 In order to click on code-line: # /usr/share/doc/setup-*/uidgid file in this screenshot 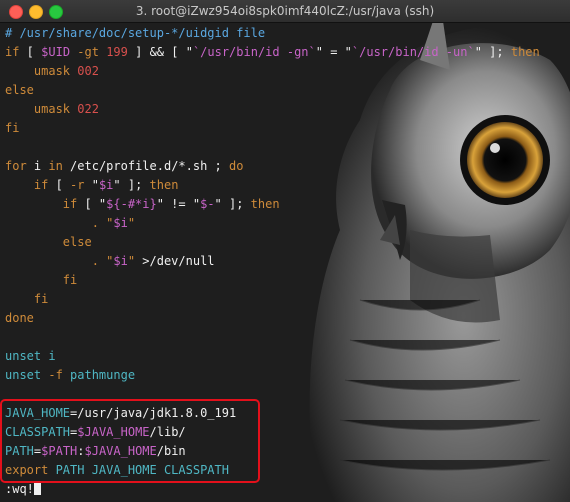, I will do `click(272, 33)`.